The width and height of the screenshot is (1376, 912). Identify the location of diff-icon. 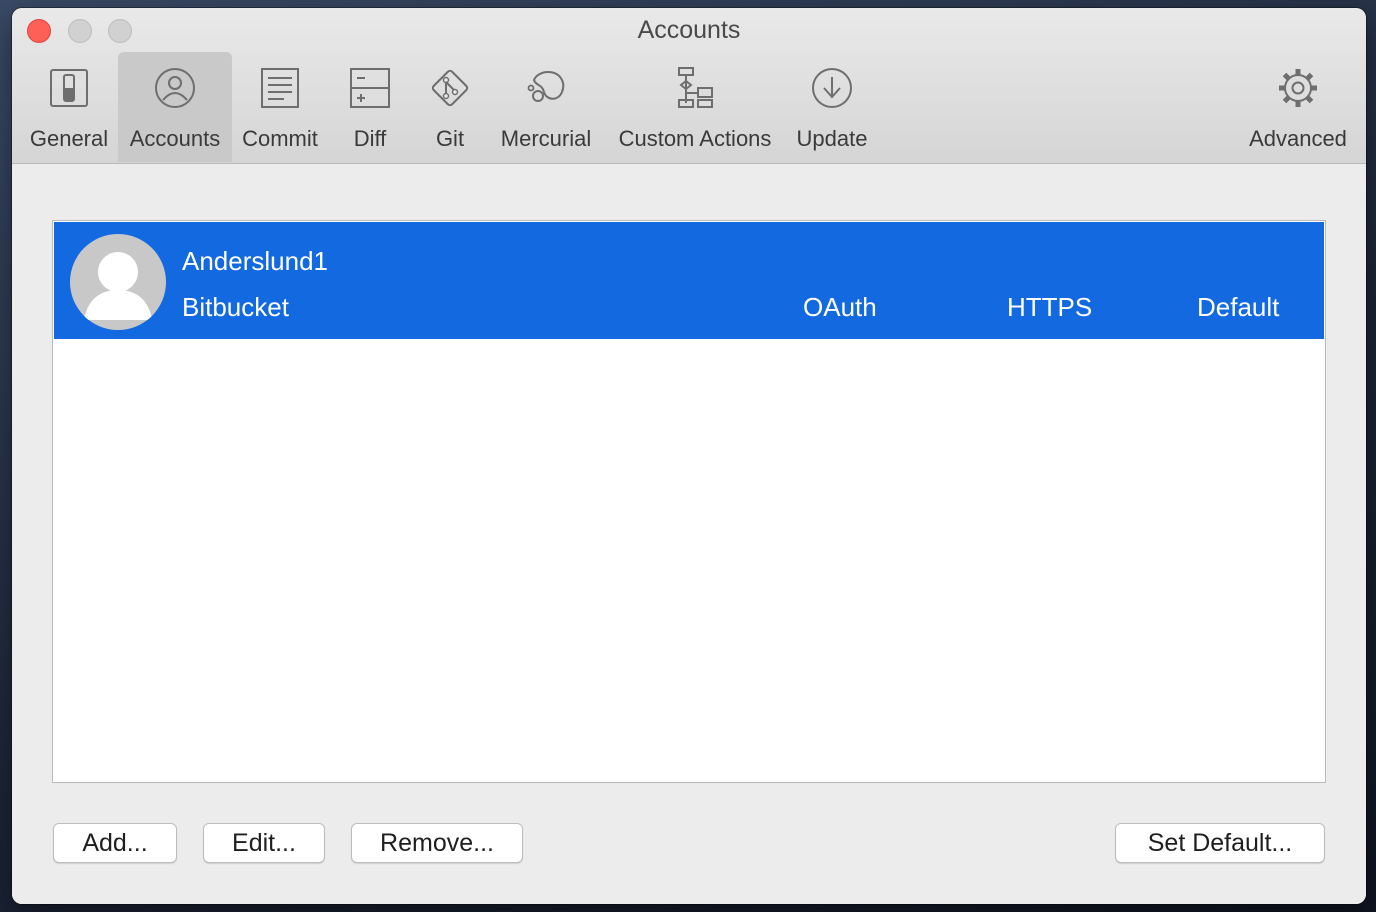
(370, 88).